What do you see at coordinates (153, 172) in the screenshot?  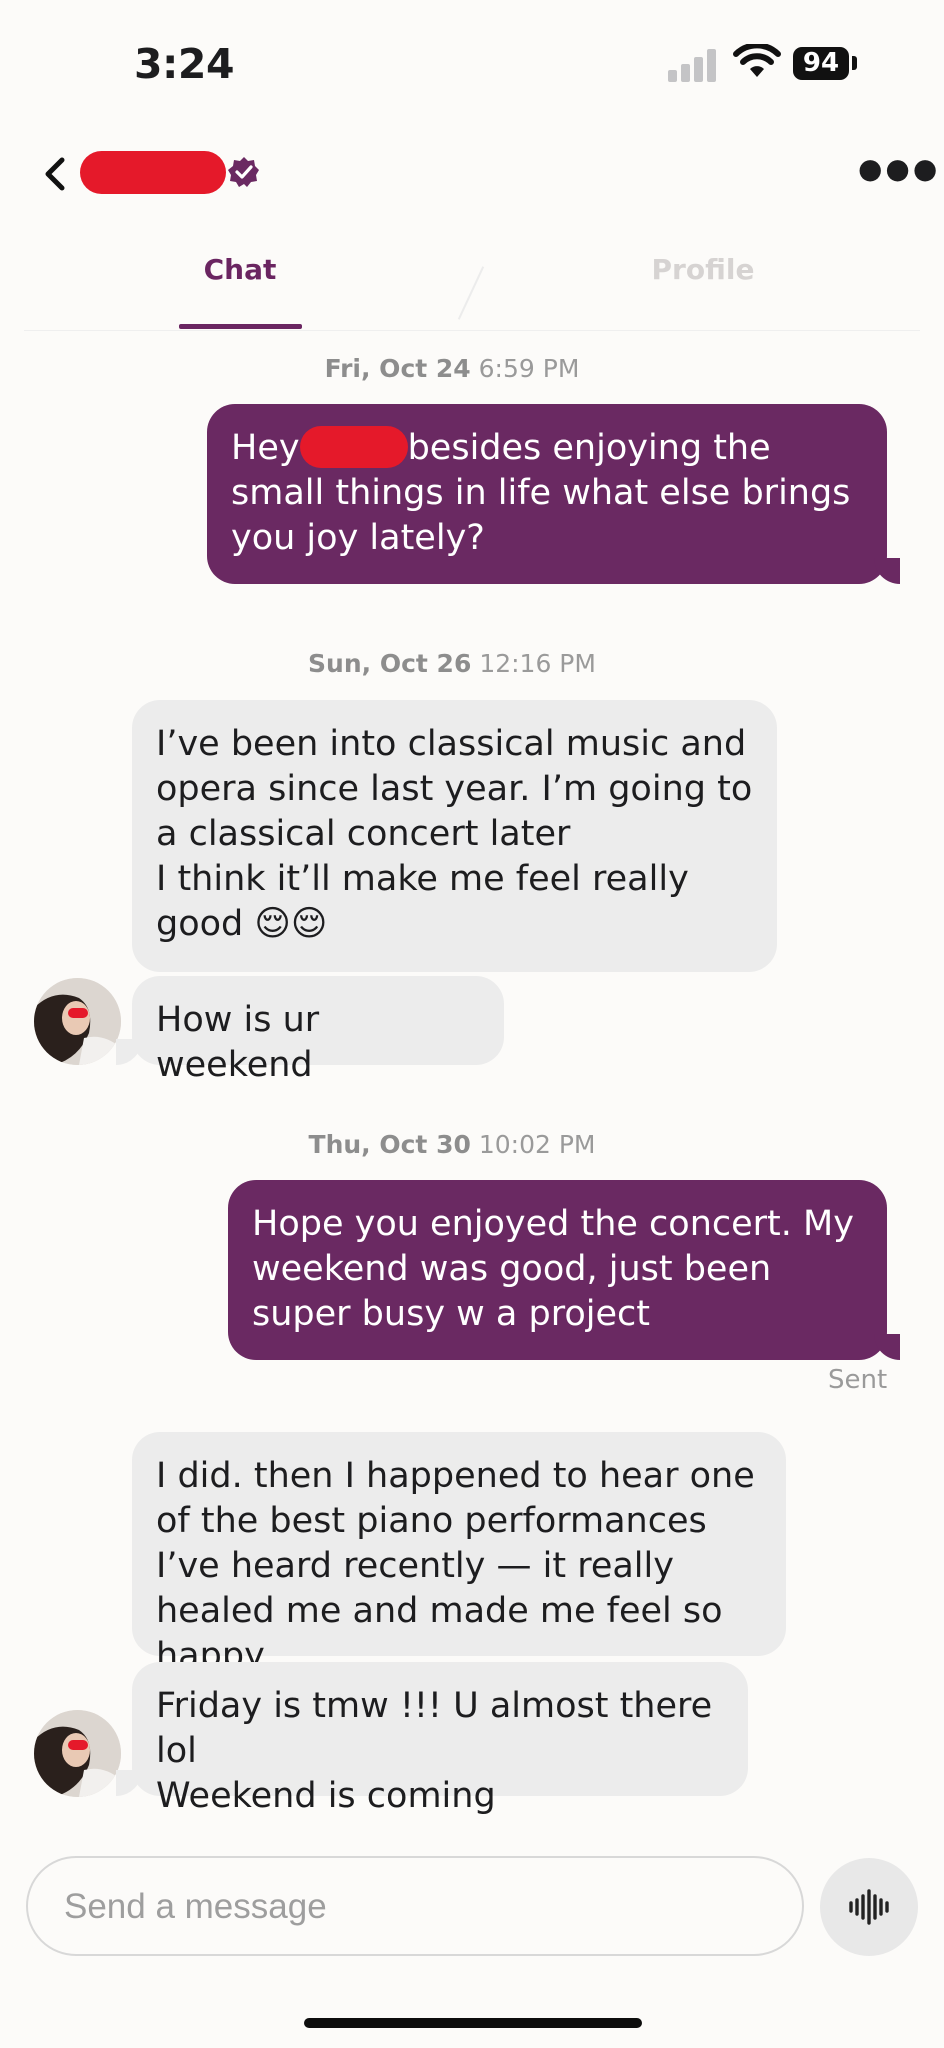 I see `contact-name-redacted` at bounding box center [153, 172].